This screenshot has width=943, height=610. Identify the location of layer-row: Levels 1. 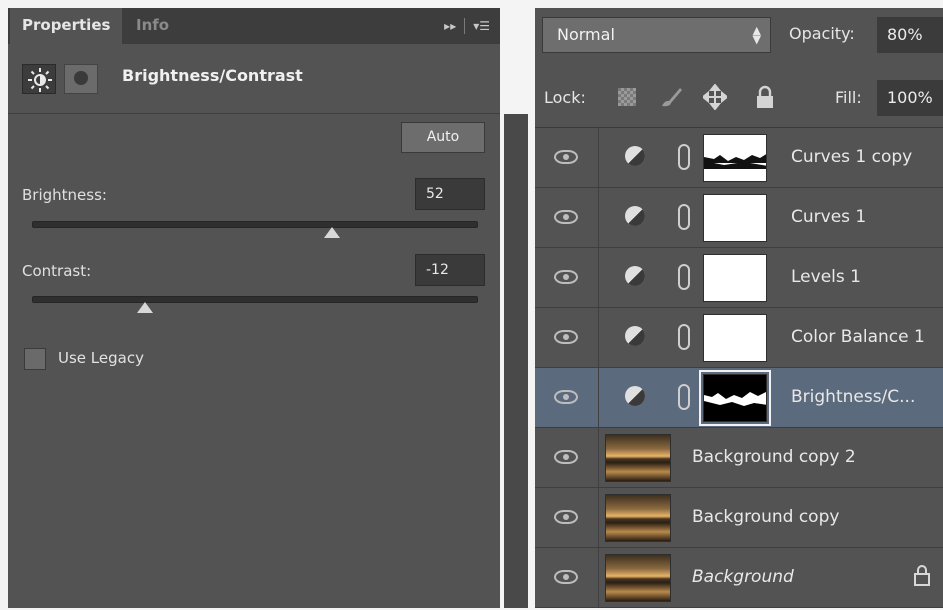
(739, 278).